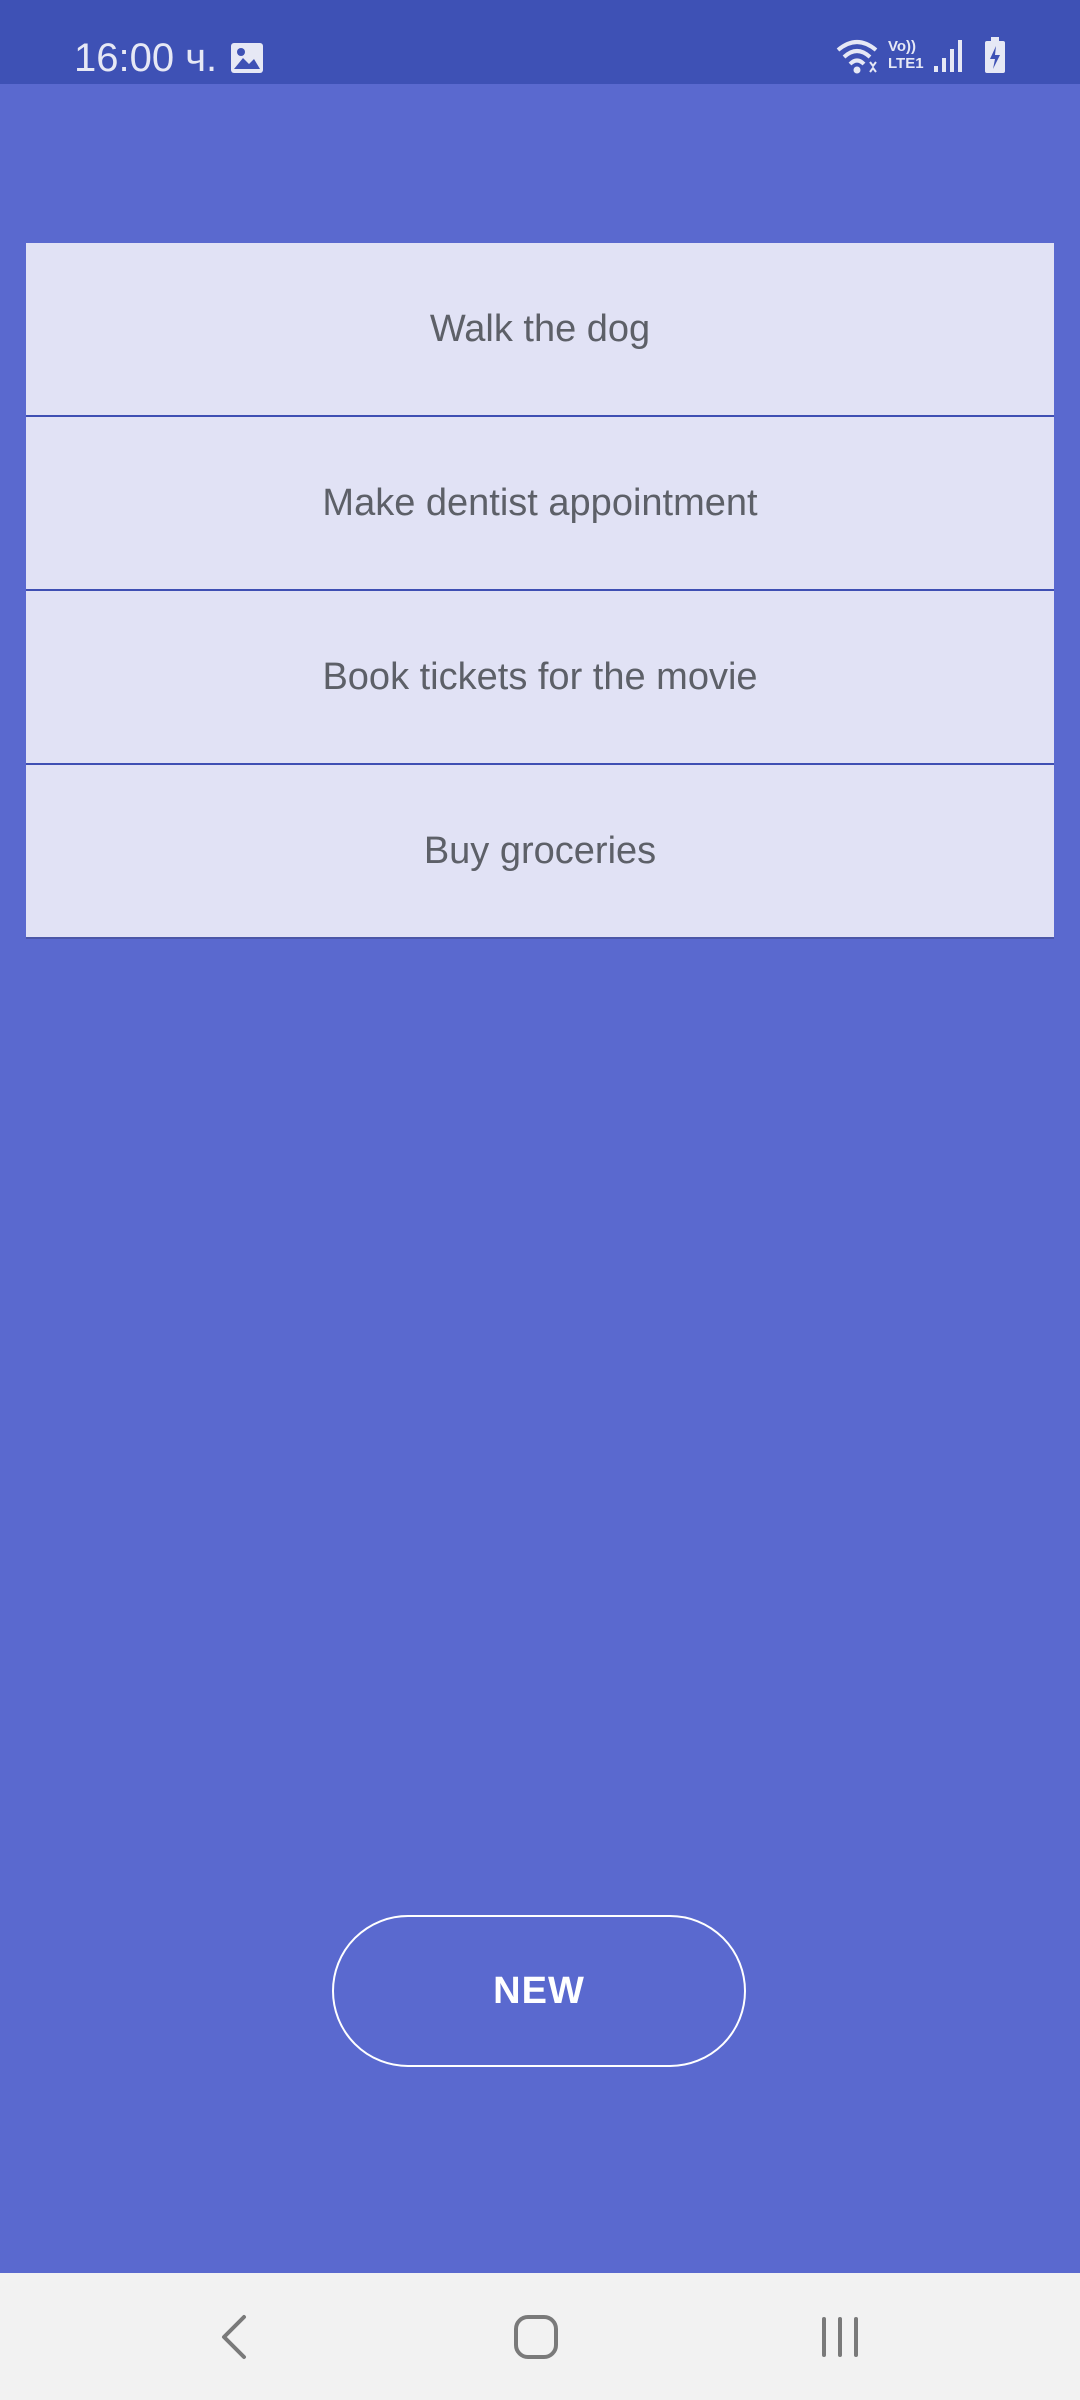 This screenshot has width=1080, height=2400. I want to click on list-item: Book tickets for the movie, so click(540, 678).